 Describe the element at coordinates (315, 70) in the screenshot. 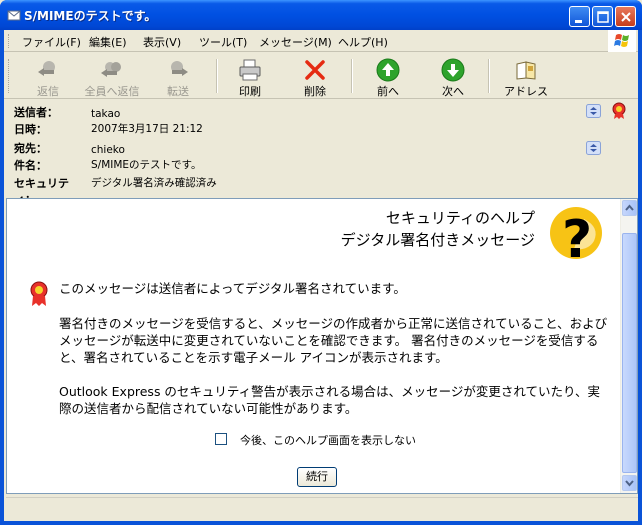

I see `delete-x-icon` at that location.